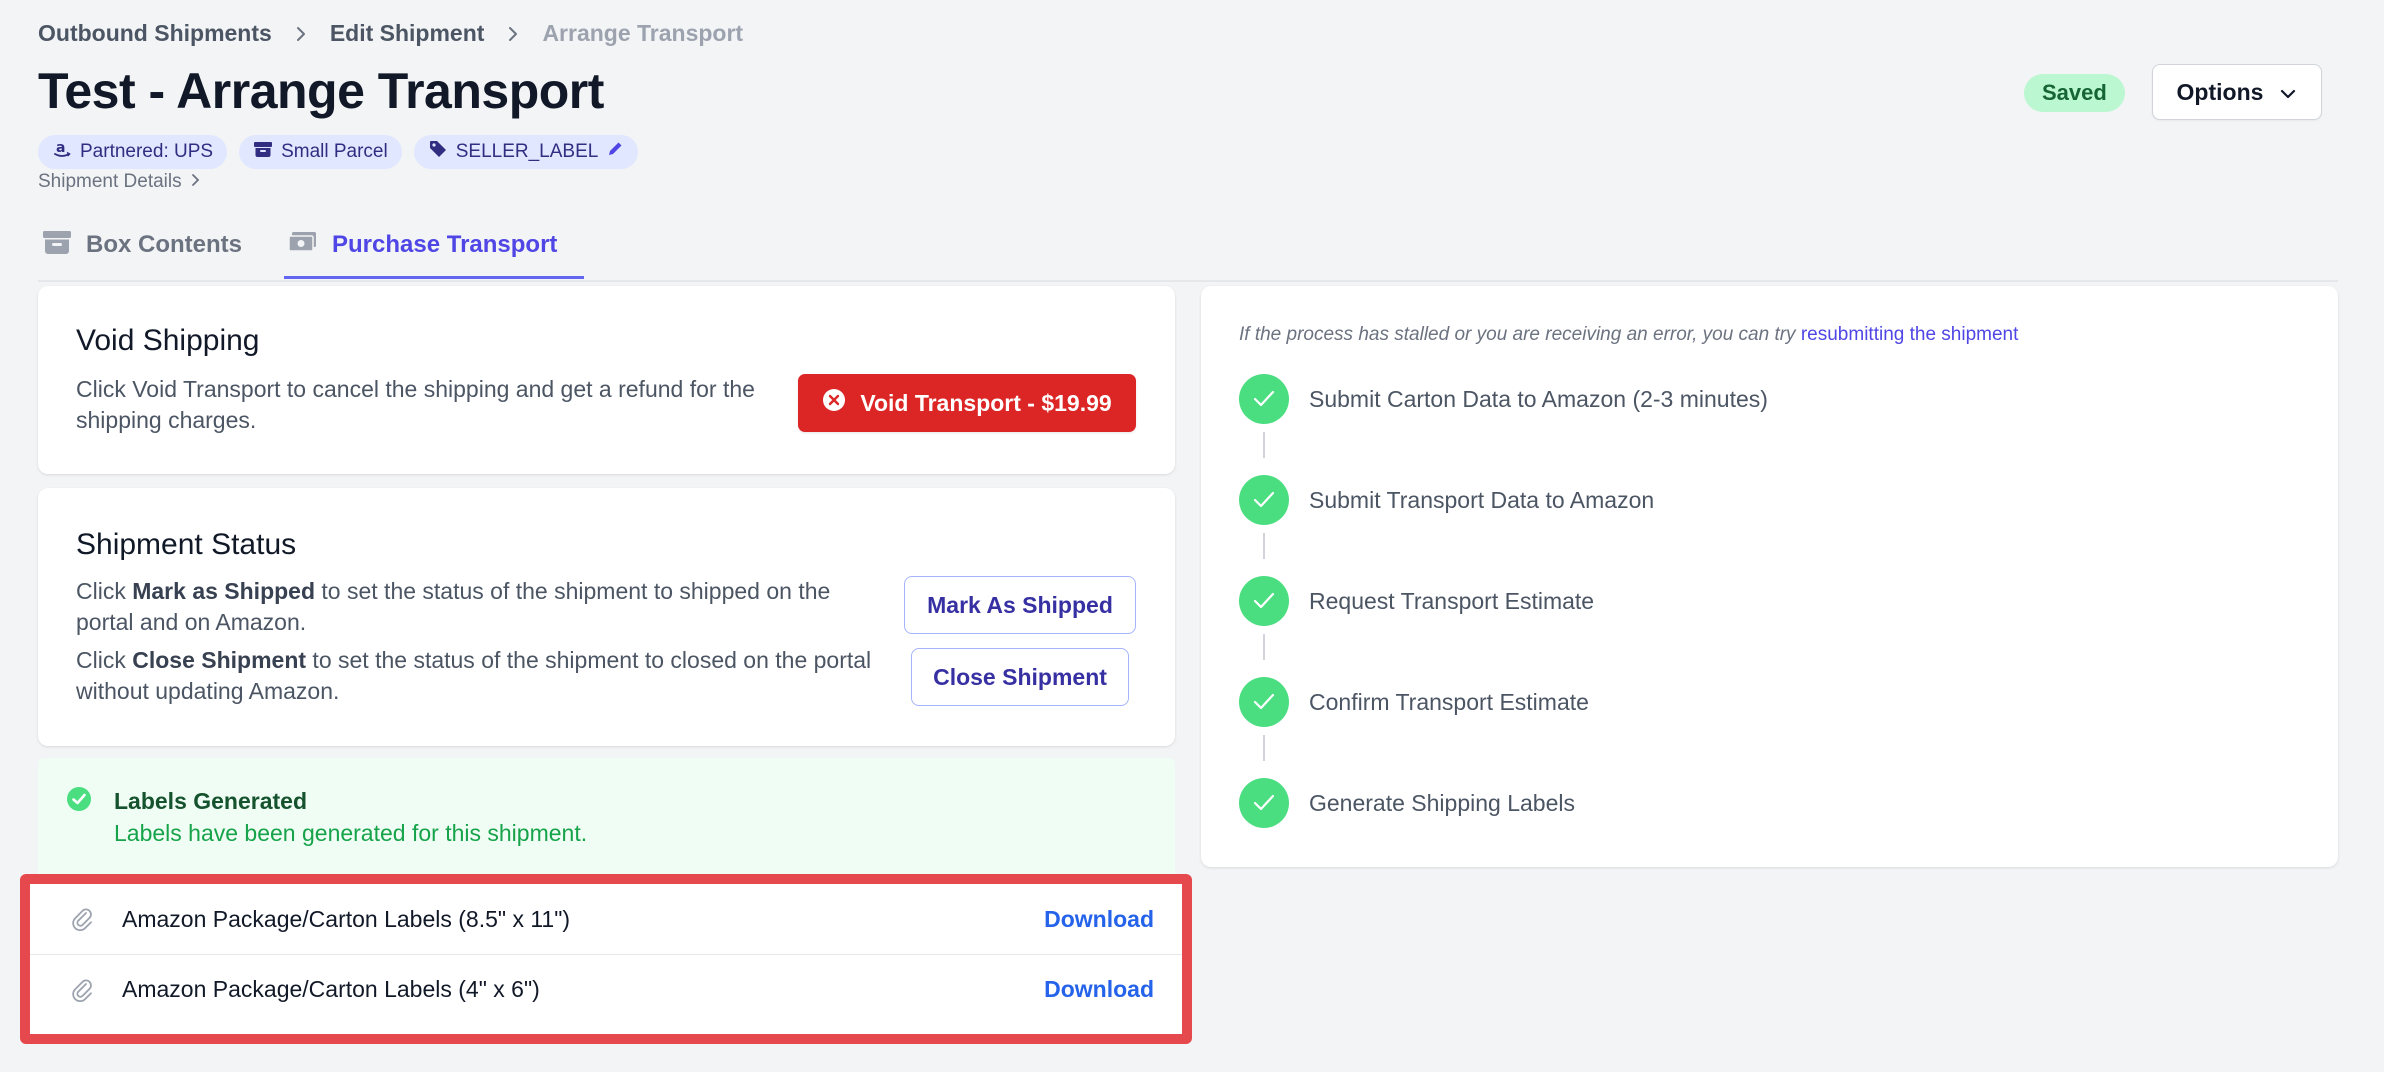  What do you see at coordinates (164, 244) in the screenshot?
I see `tab-box-contents-label: Box Contents` at bounding box center [164, 244].